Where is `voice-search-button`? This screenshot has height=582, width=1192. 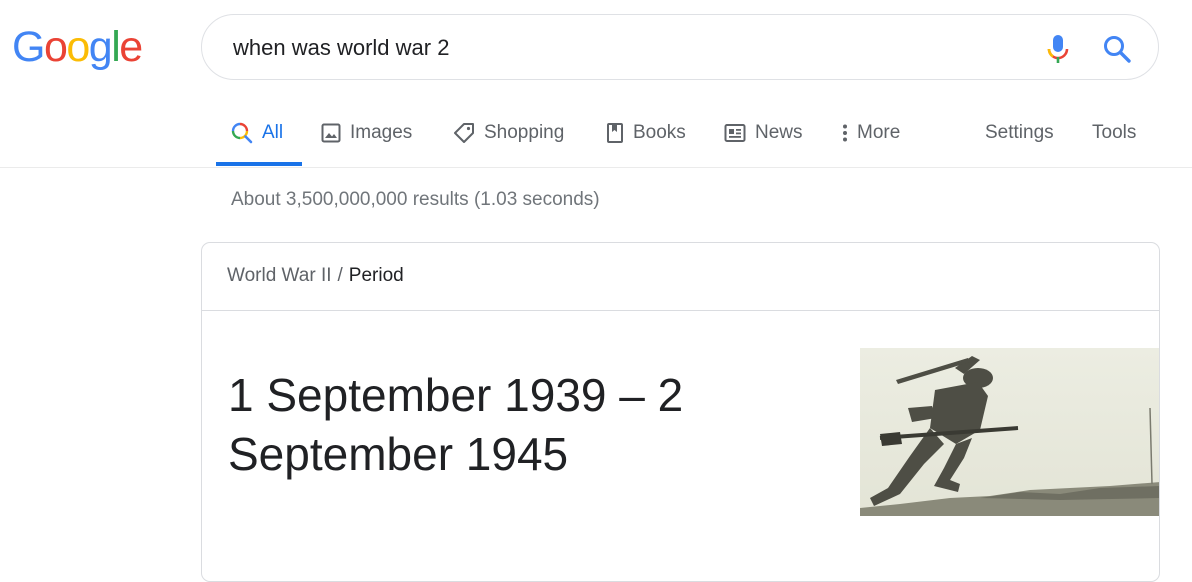 voice-search-button is located at coordinates (1058, 50).